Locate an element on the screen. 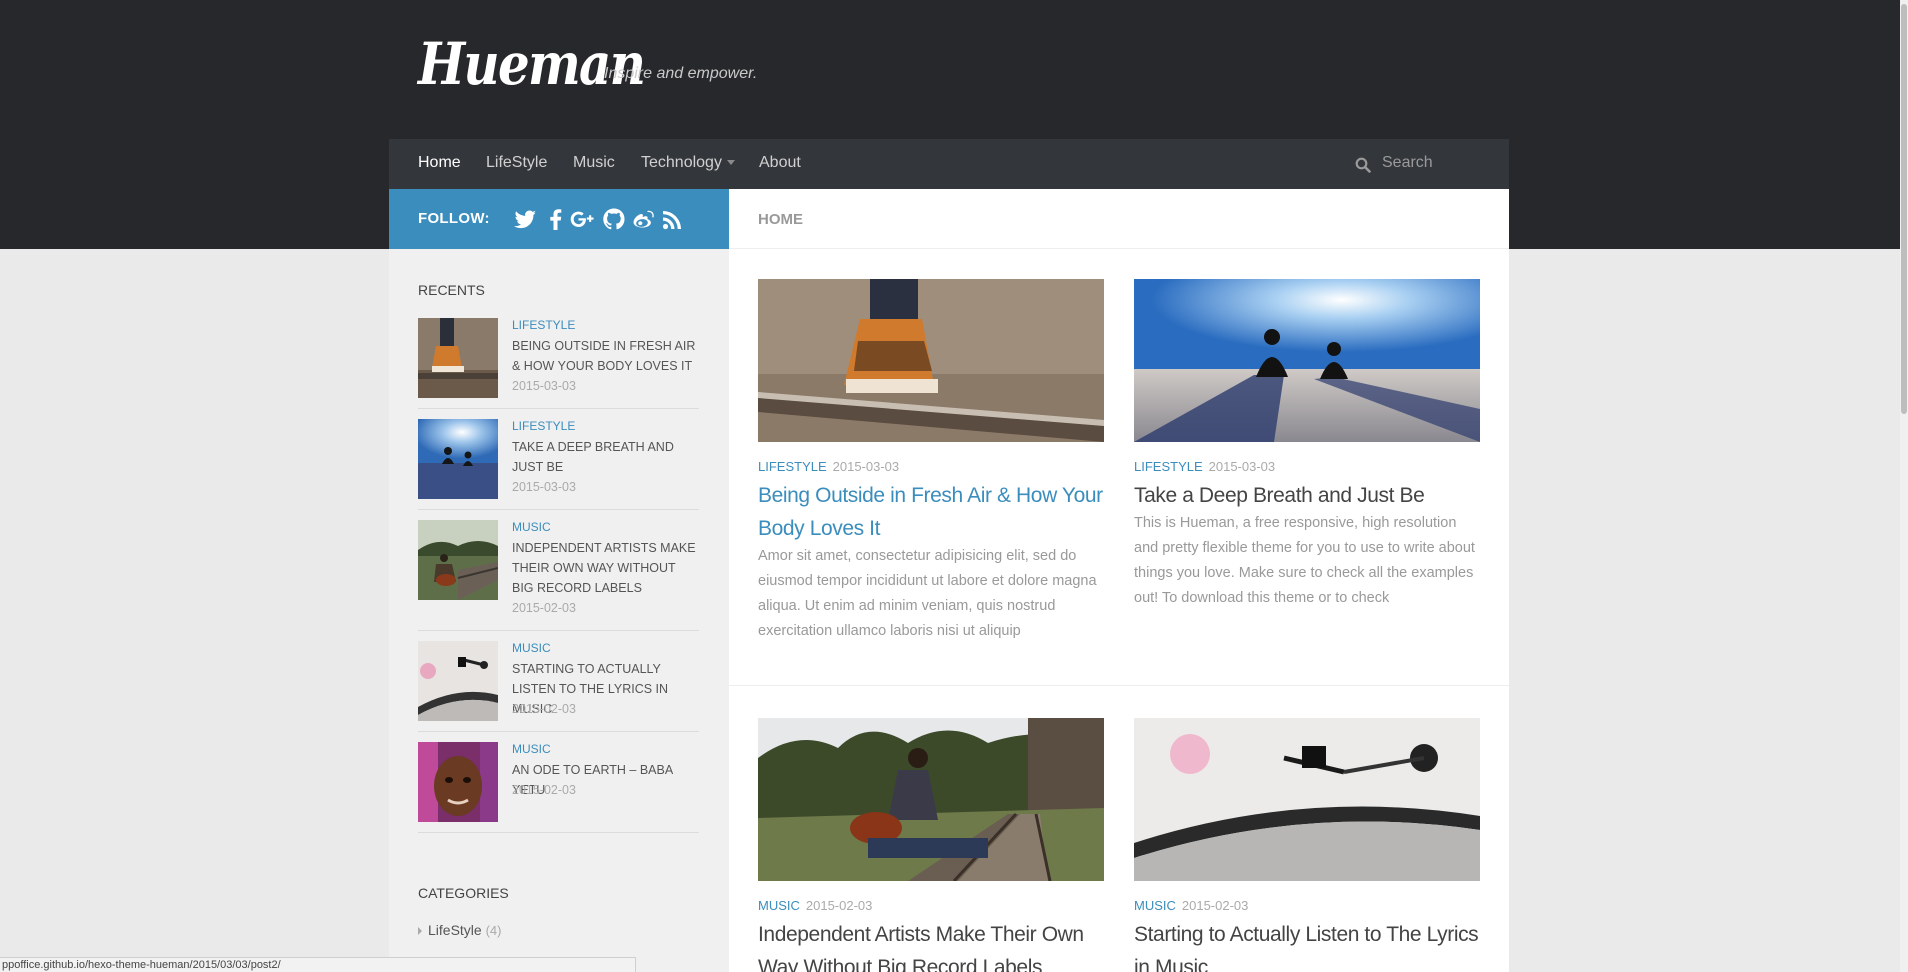 The width and height of the screenshot is (1908, 972). category-item-lifestyle: LifeStyle (4) is located at coordinates (459, 930).